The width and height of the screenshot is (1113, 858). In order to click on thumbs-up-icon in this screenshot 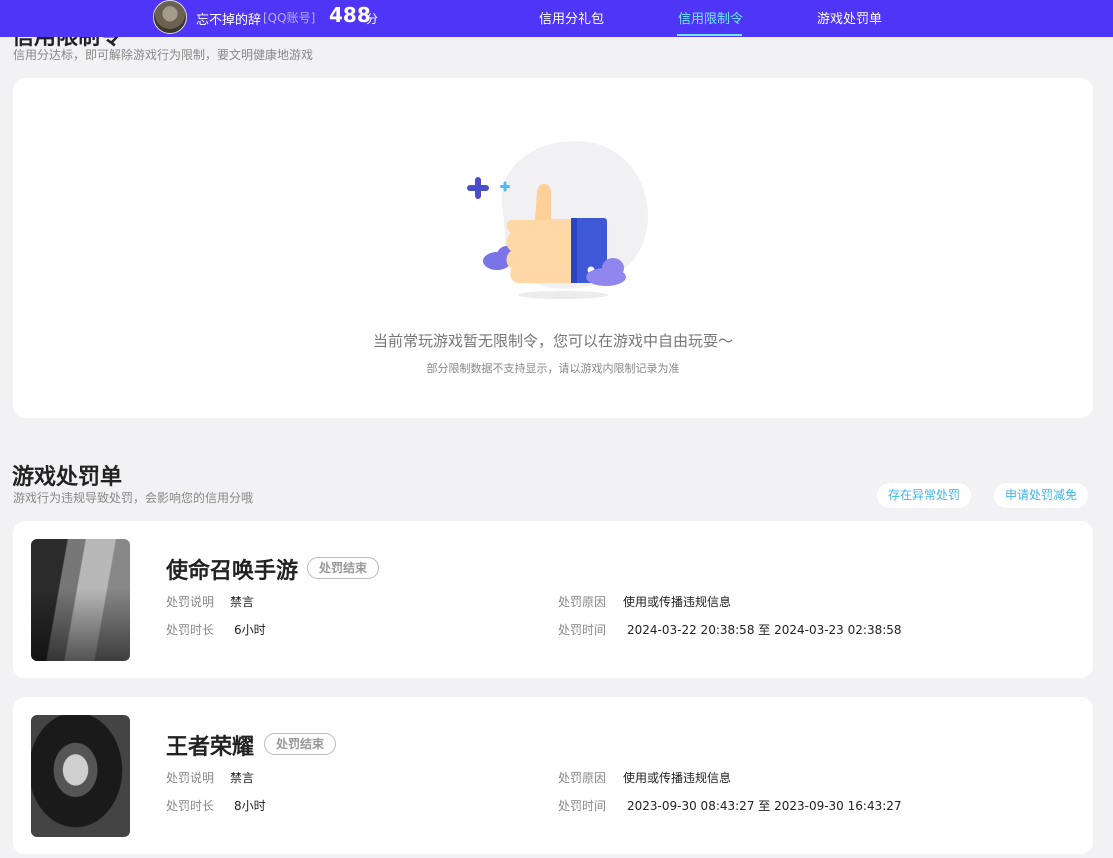, I will do `click(557, 220)`.